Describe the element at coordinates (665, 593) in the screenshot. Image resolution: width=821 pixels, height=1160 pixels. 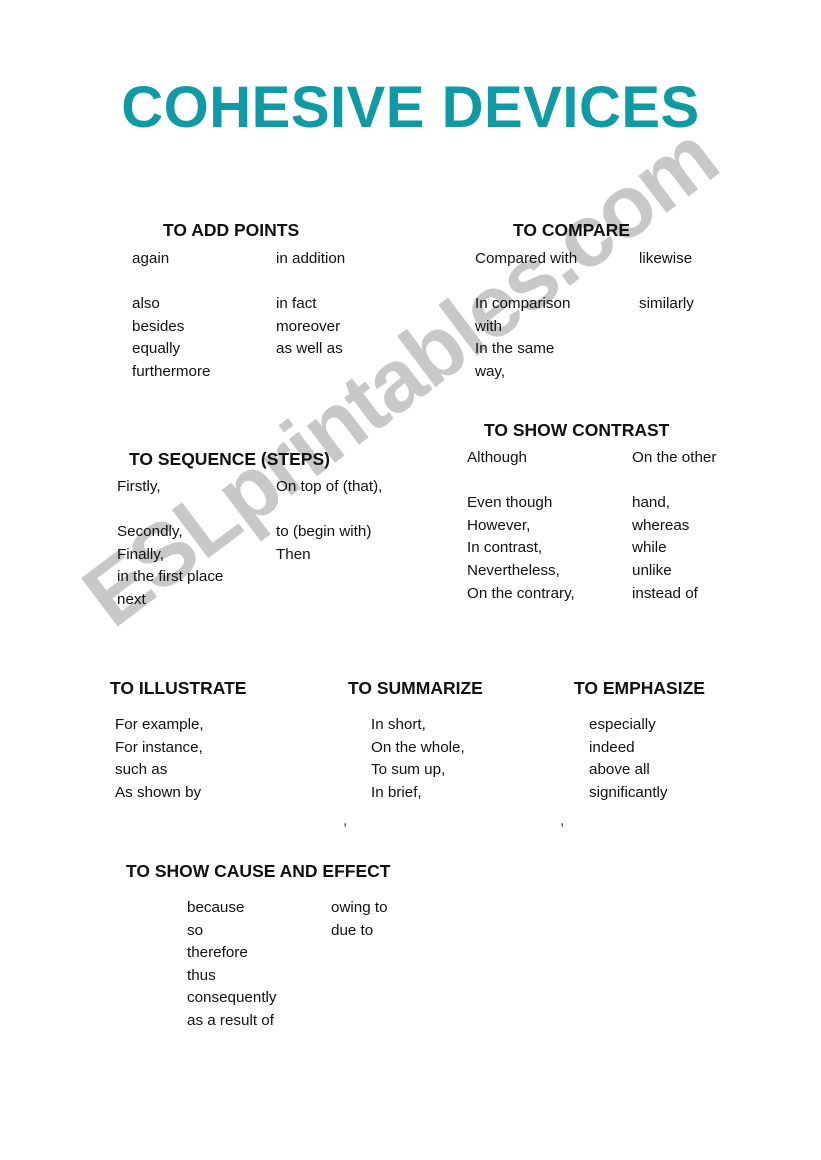
I see `list-item: instead of` at that location.